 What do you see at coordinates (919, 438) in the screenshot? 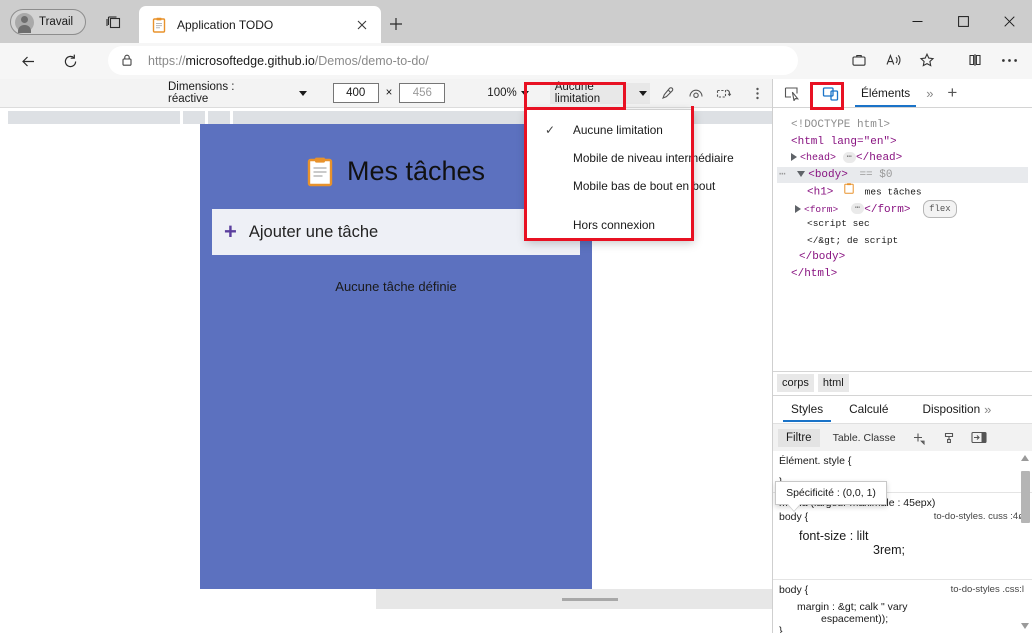
I see `plus-icon` at bounding box center [919, 438].